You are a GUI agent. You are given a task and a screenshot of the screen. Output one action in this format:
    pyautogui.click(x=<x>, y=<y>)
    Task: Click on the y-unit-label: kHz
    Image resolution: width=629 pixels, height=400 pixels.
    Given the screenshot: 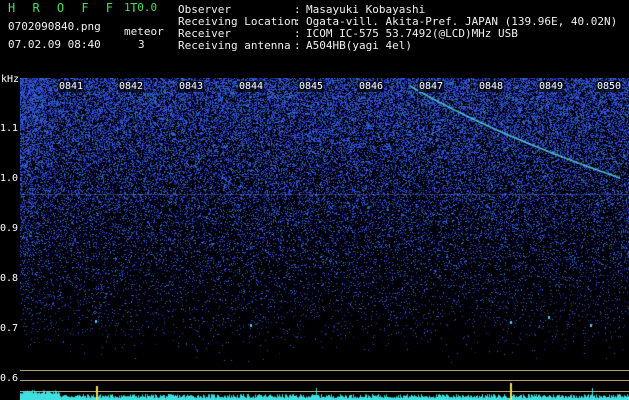 What is the action you would take?
    pyautogui.click(x=10, y=79)
    